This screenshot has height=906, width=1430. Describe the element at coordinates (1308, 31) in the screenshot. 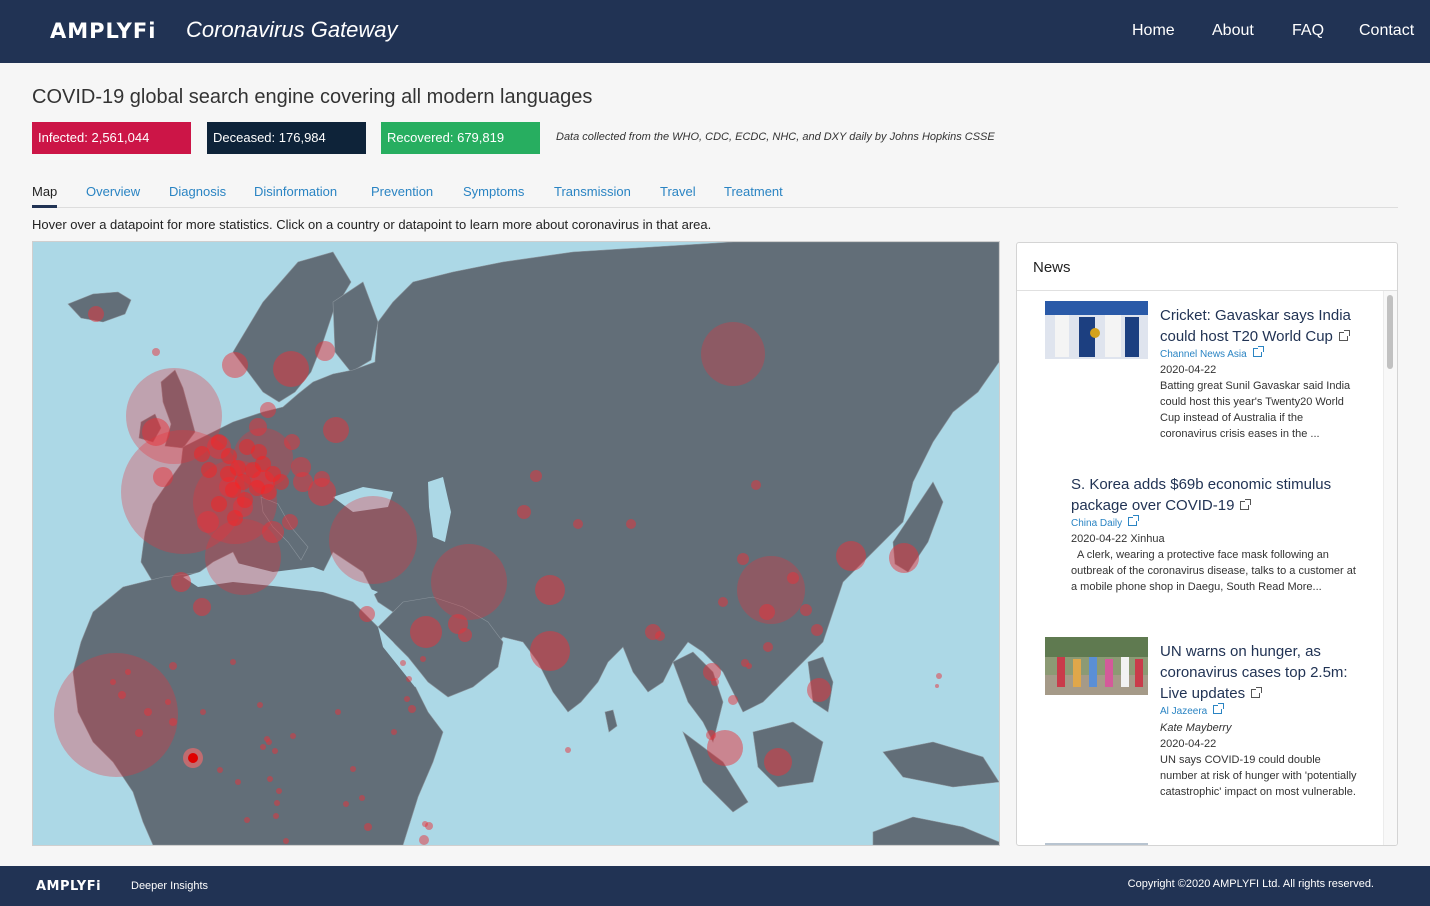

I see `nav-faq: FAQ` at that location.